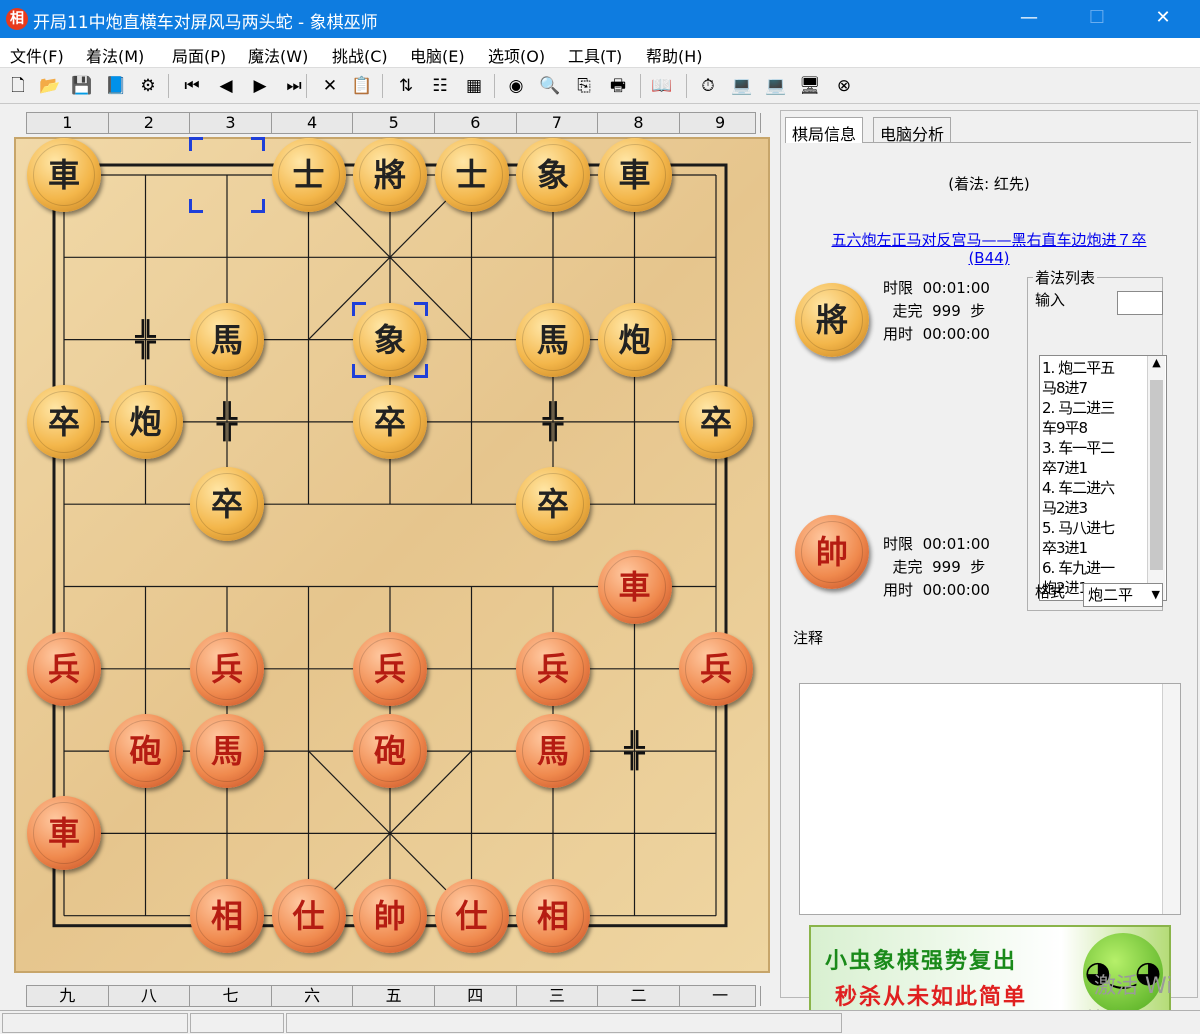 The width and height of the screenshot is (1200, 1034). What do you see at coordinates (978, 567) in the screenshot?
I see `red-moves-unit: 步` at bounding box center [978, 567].